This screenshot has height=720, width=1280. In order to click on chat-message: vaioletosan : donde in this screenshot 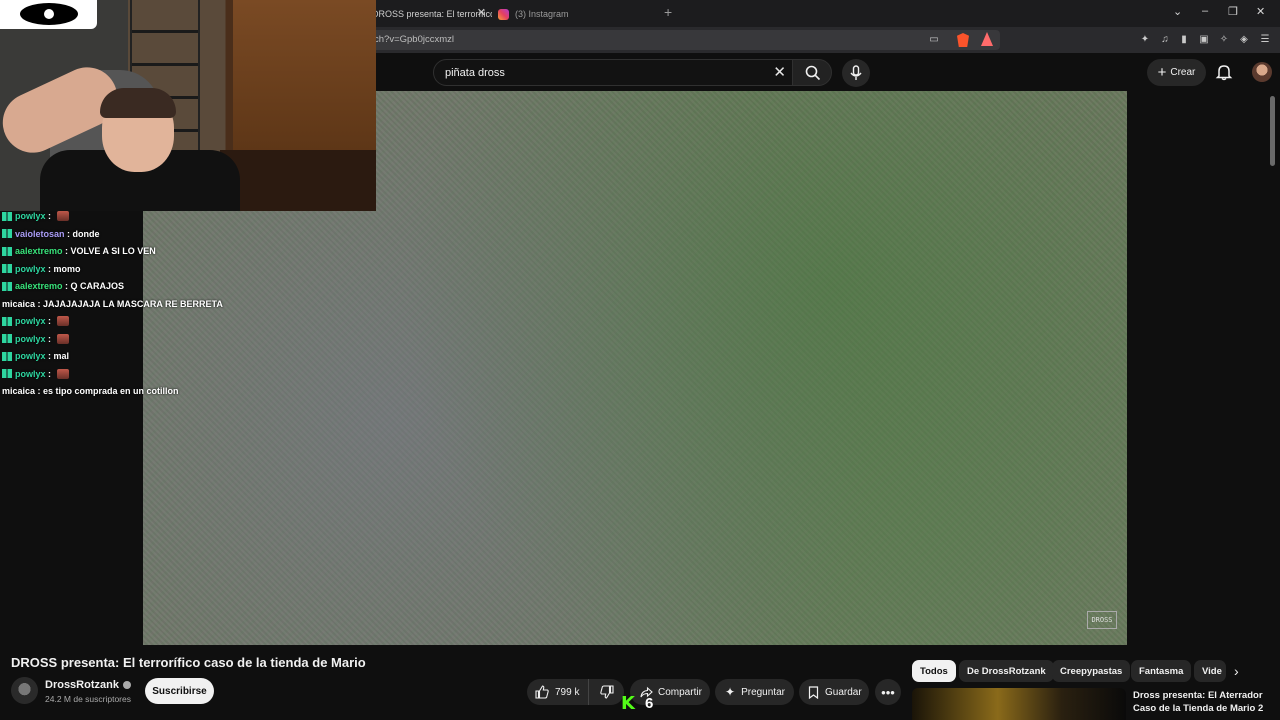, I will do `click(51, 234)`.